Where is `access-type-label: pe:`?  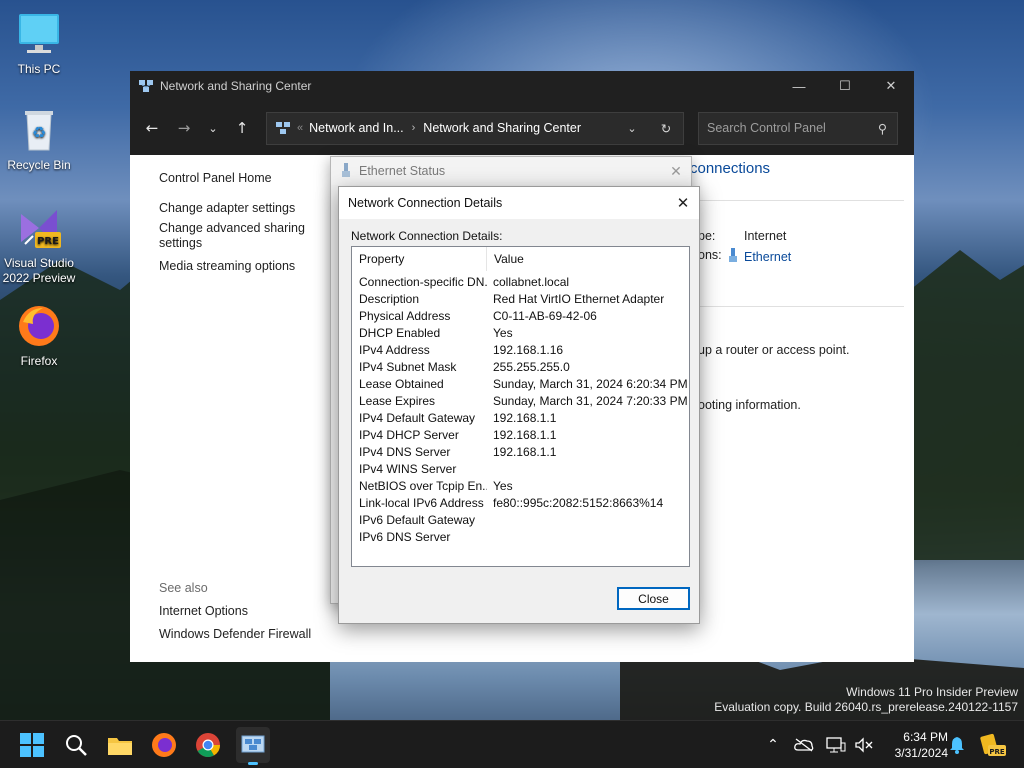
access-type-label: pe: is located at coordinates (707, 236).